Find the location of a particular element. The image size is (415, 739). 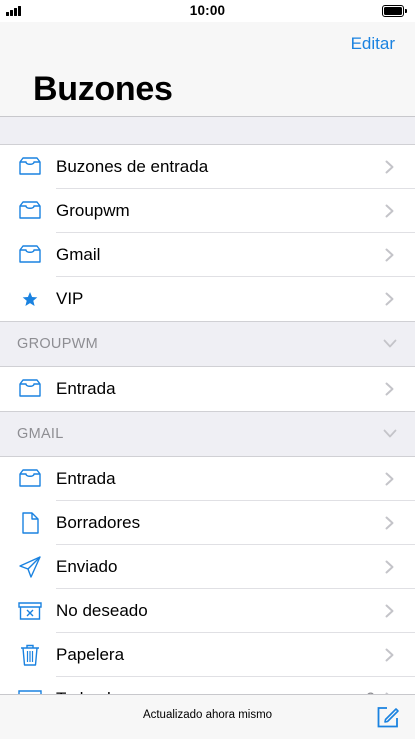

row-label: Groupwm is located at coordinates (93, 210).